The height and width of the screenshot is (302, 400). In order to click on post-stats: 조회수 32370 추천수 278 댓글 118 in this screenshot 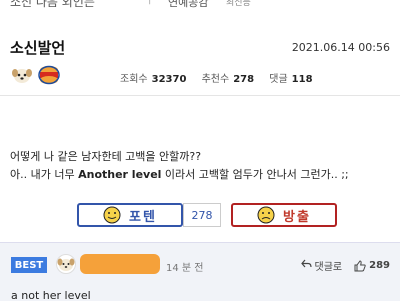, I will do `click(222, 77)`.